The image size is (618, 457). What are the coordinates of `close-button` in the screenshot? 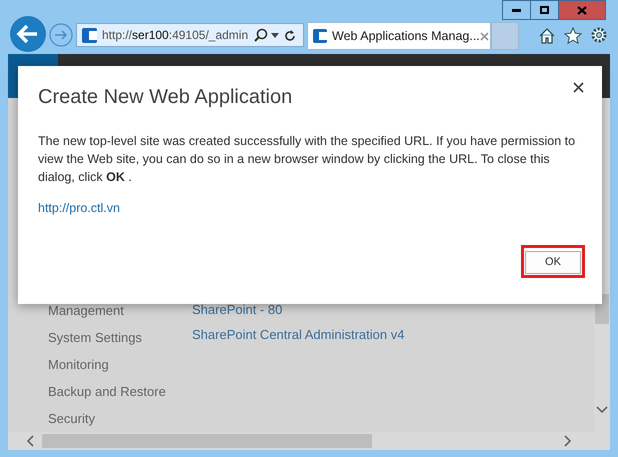 It's located at (582, 10).